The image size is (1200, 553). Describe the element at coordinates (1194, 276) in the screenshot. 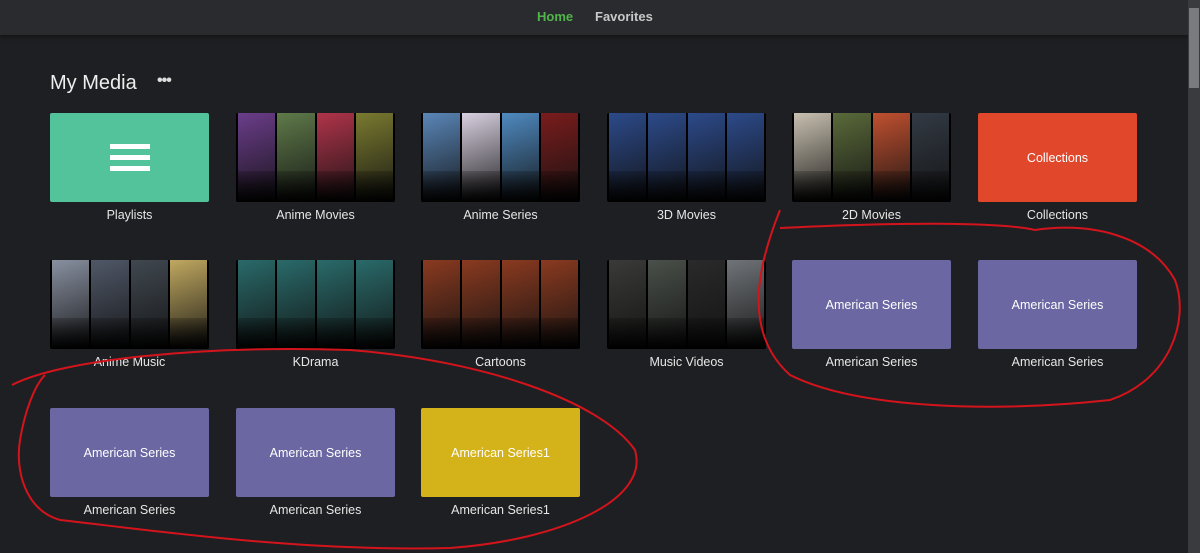

I see `scrollbar` at that location.